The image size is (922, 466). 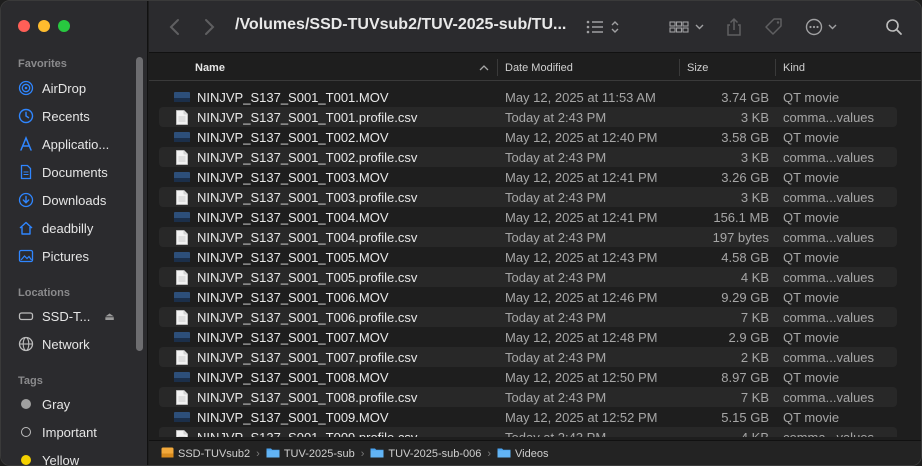 I want to click on back-button, so click(x=175, y=27).